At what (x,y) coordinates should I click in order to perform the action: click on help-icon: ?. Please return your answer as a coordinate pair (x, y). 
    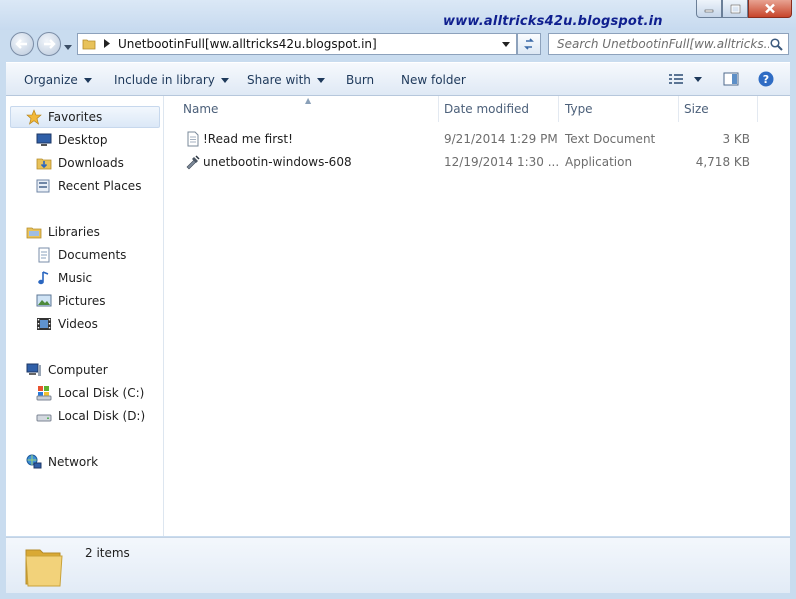
    Looking at the image, I should click on (766, 79).